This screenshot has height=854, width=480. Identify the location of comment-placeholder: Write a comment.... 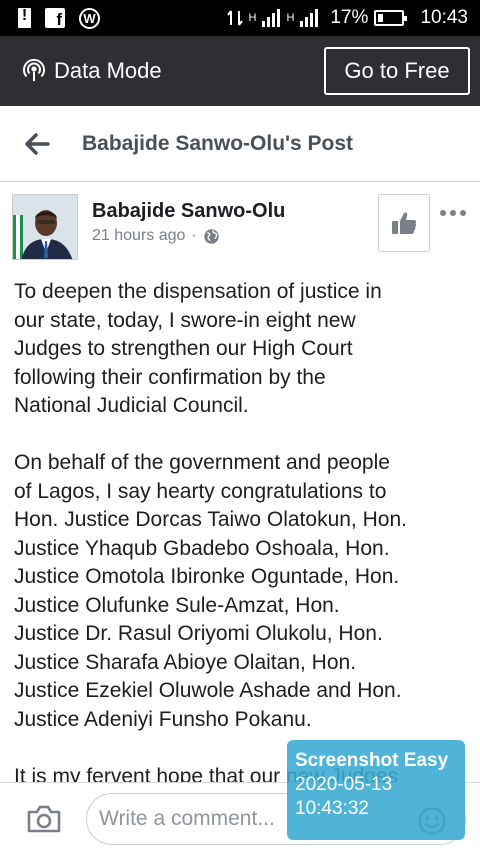
(187, 818).